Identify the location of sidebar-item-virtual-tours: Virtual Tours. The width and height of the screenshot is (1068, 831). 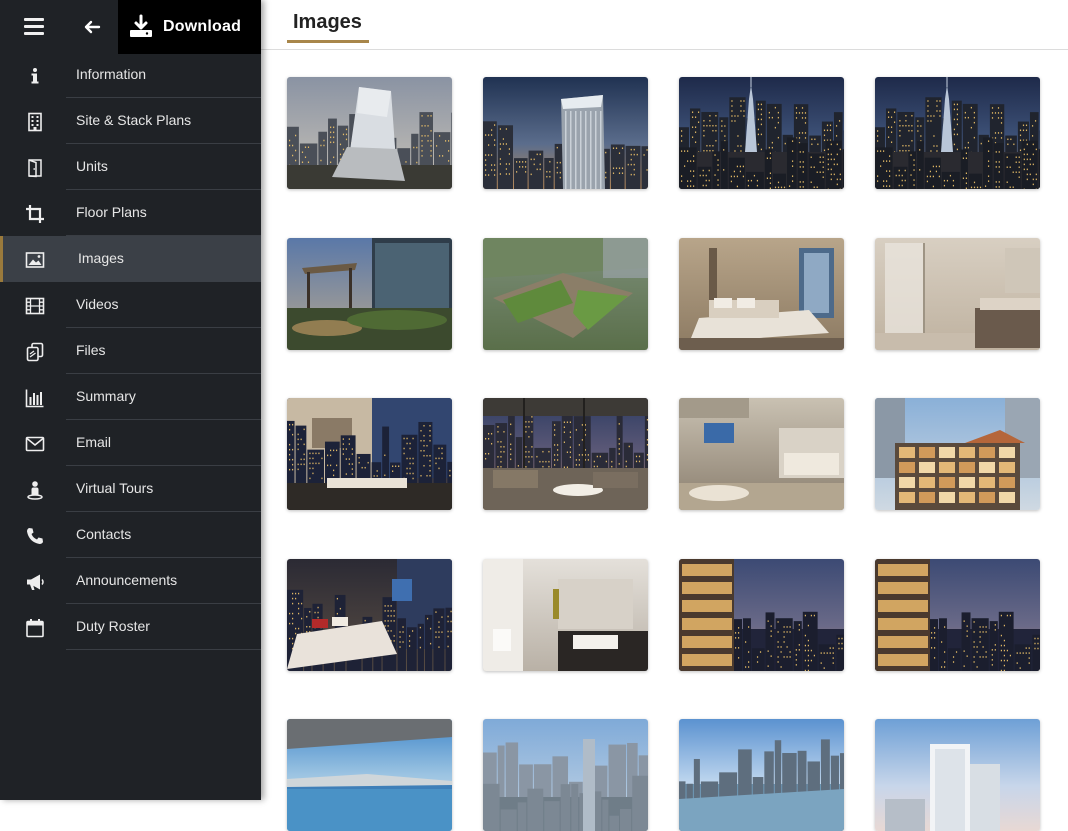
(130, 489).